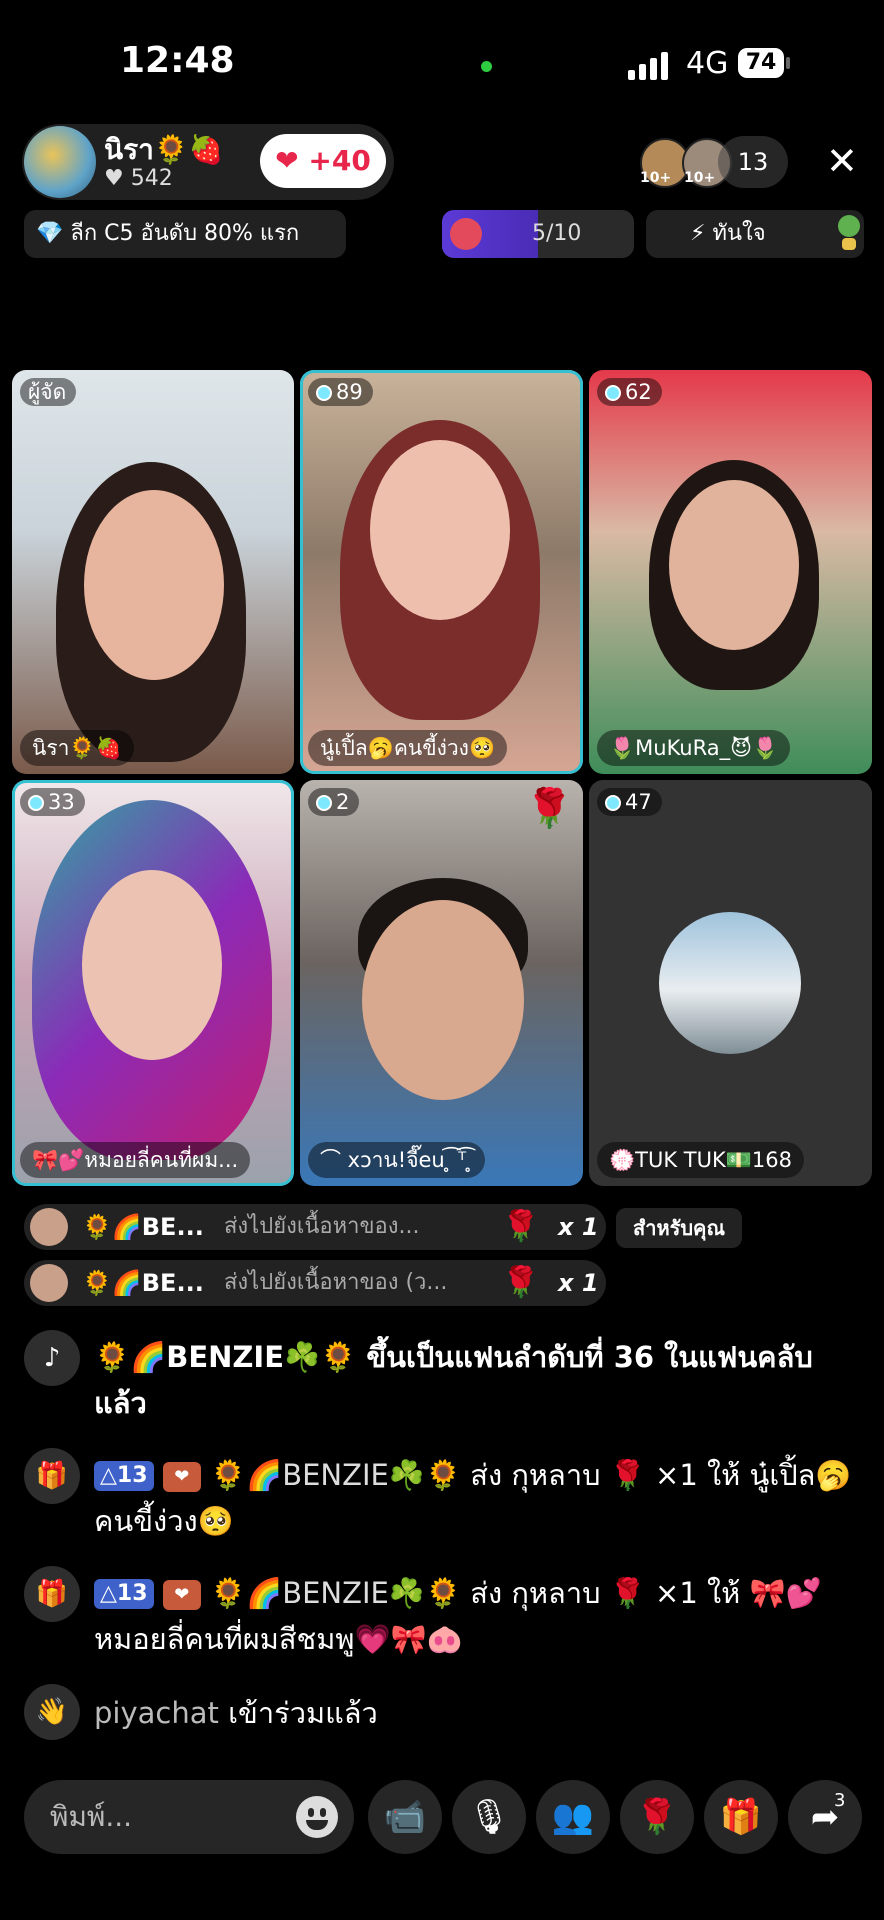 The width and height of the screenshot is (884, 1920). Describe the element at coordinates (849, 232) in the screenshot. I see `character-icon` at that location.